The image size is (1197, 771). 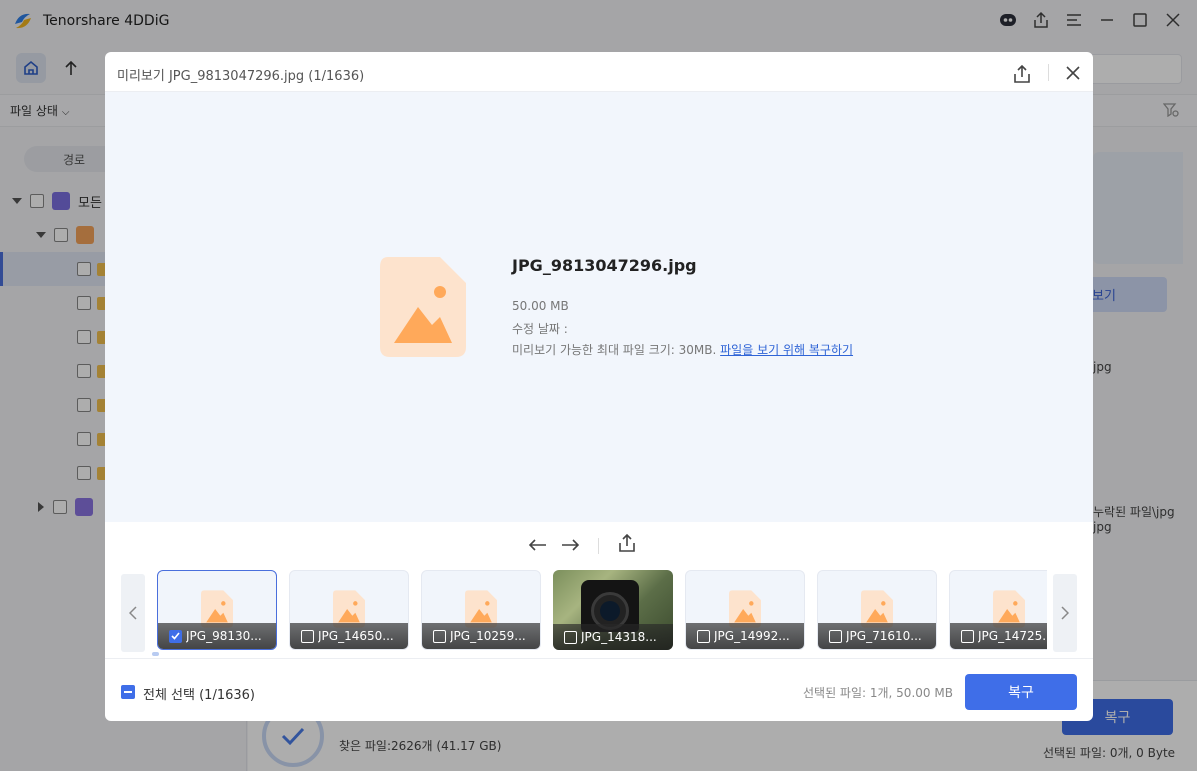 What do you see at coordinates (1065, 613) in the screenshot?
I see `strip-right-chevron-icon` at bounding box center [1065, 613].